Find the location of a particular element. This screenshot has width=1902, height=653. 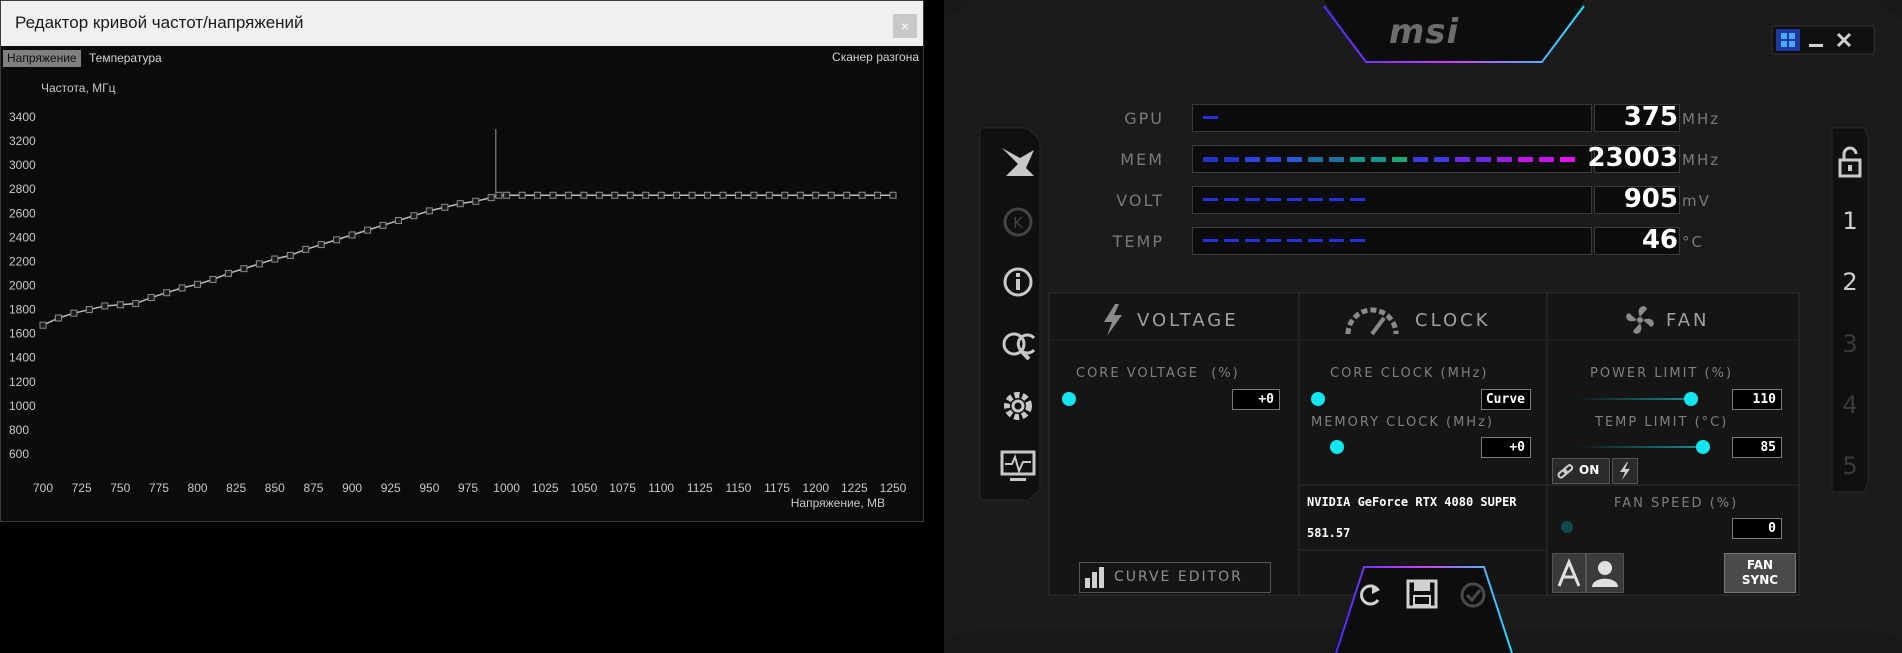

close-button: × is located at coordinates (905, 26).